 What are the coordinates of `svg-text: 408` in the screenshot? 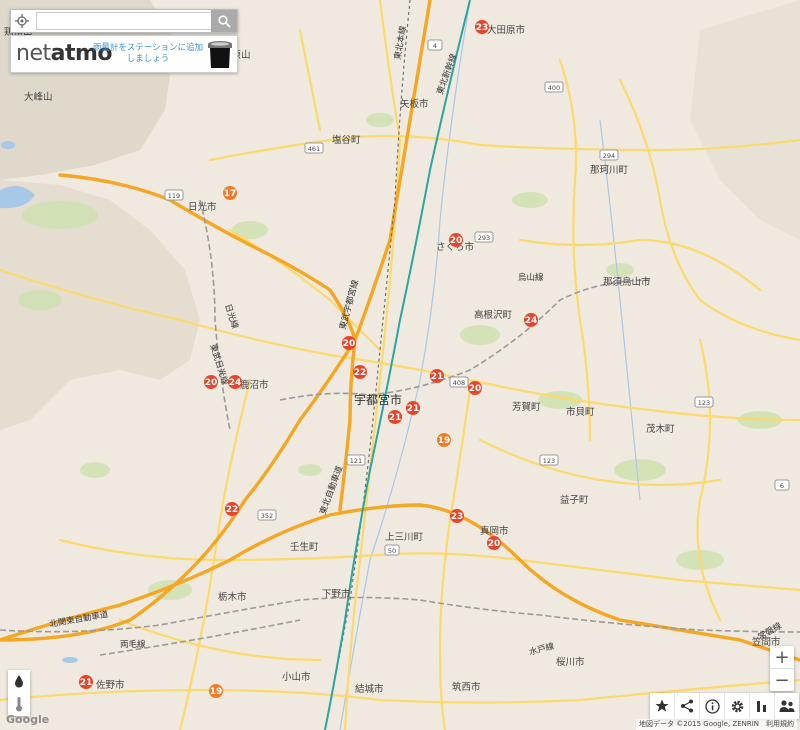 It's located at (459, 383).